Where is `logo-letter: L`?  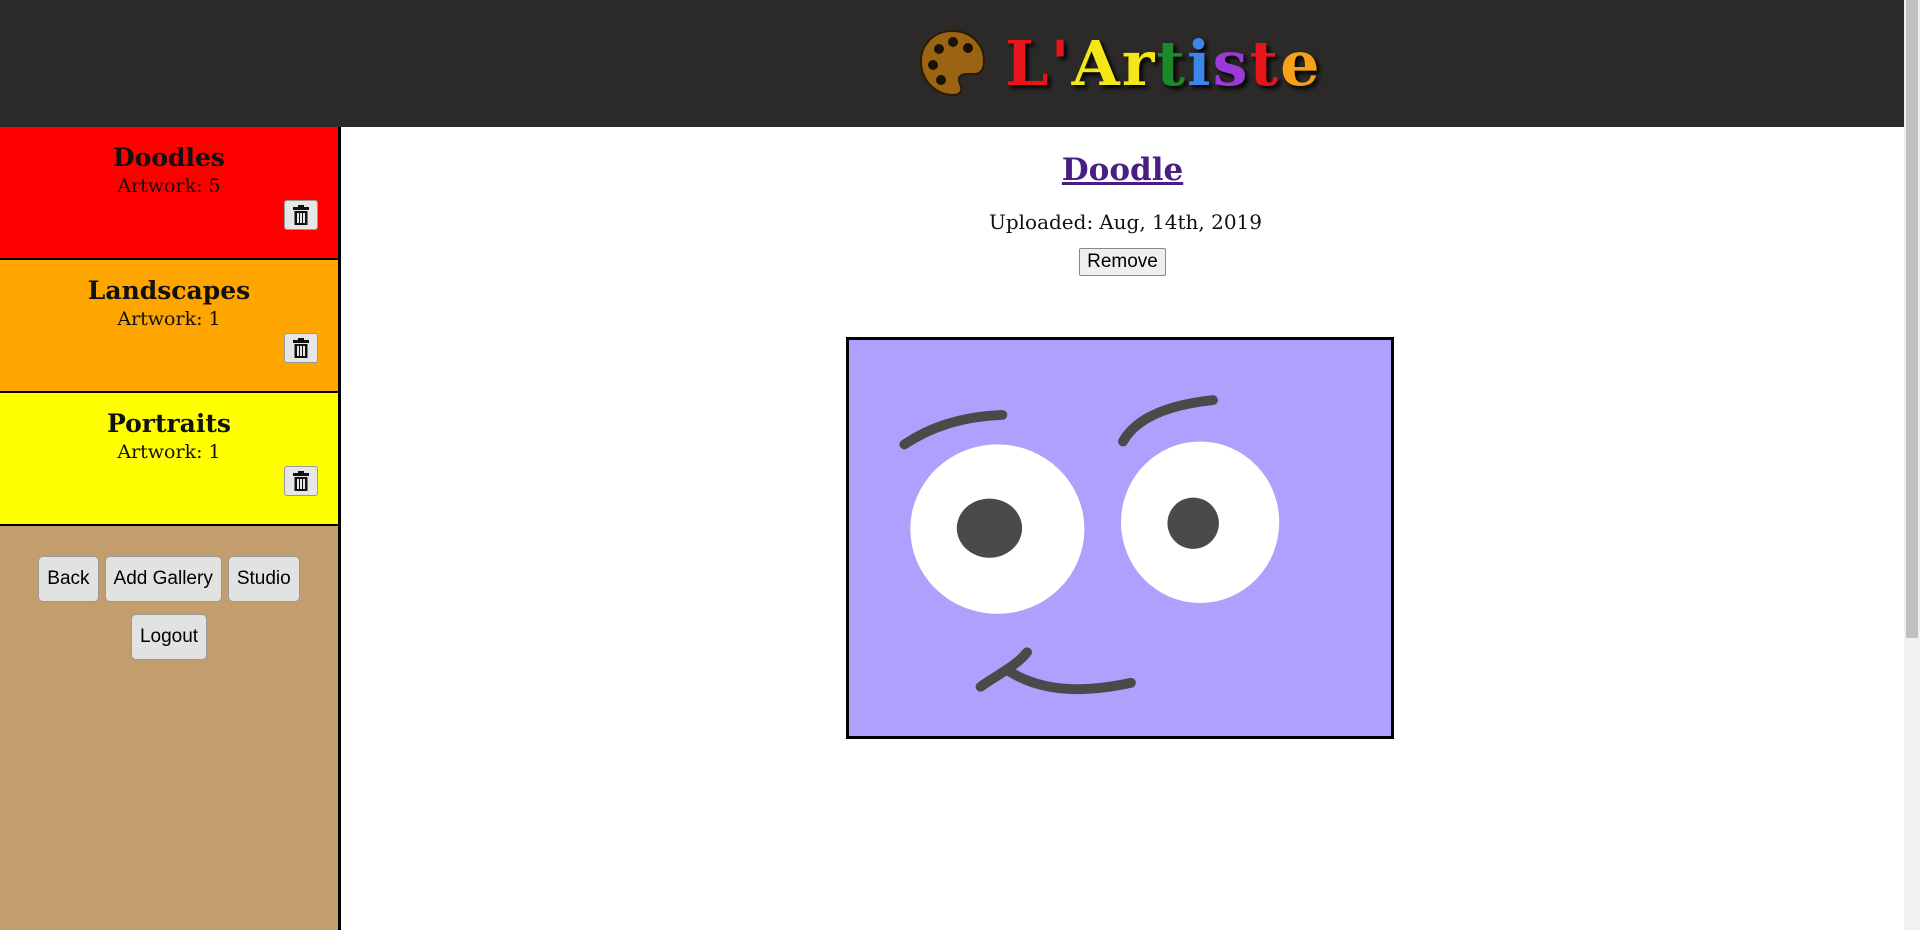 logo-letter: L is located at coordinates (1028, 63).